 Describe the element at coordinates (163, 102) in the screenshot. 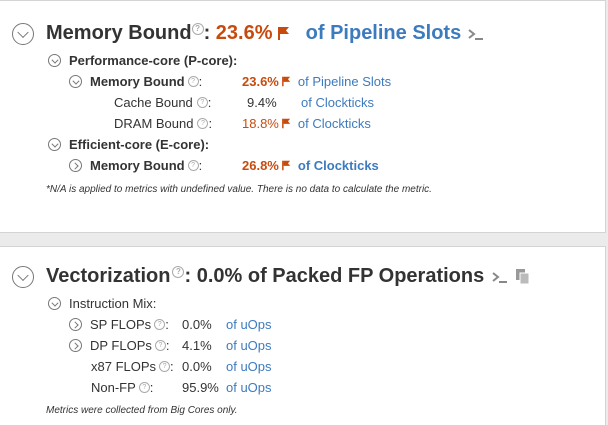

I see `cache-bound-row: Cache Bound ?:` at that location.